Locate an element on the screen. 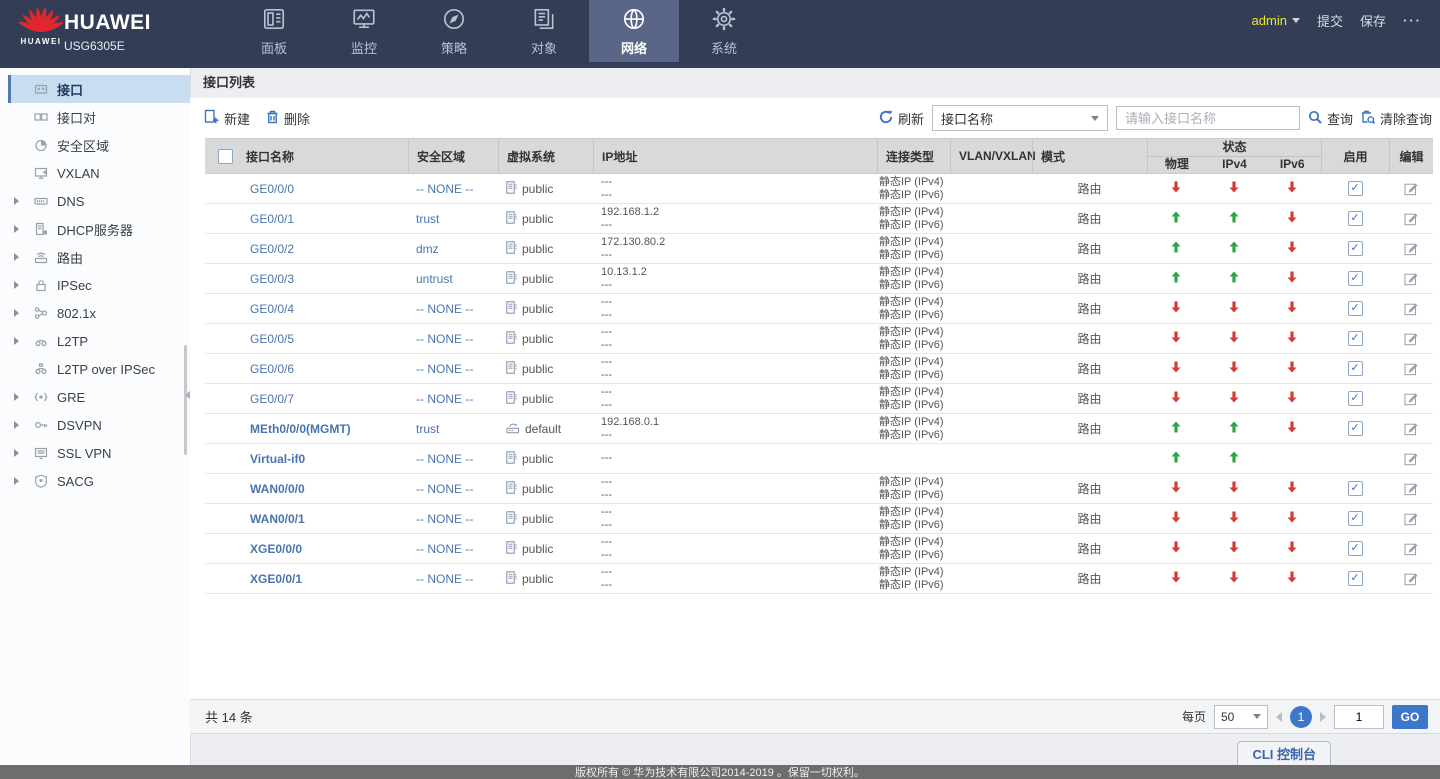  sidebar-item-l2tp: L2TP is located at coordinates (99, 341).